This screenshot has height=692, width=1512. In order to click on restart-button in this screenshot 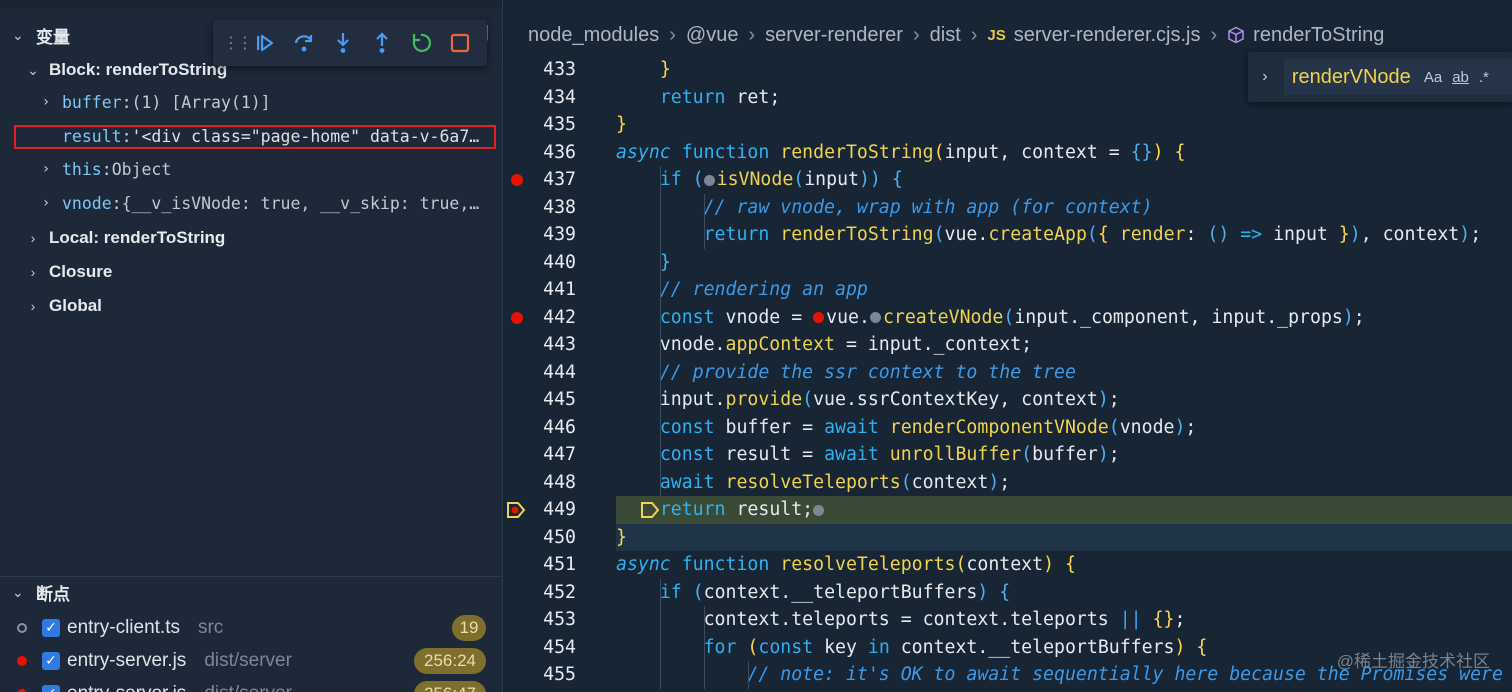, I will do `click(420, 43)`.